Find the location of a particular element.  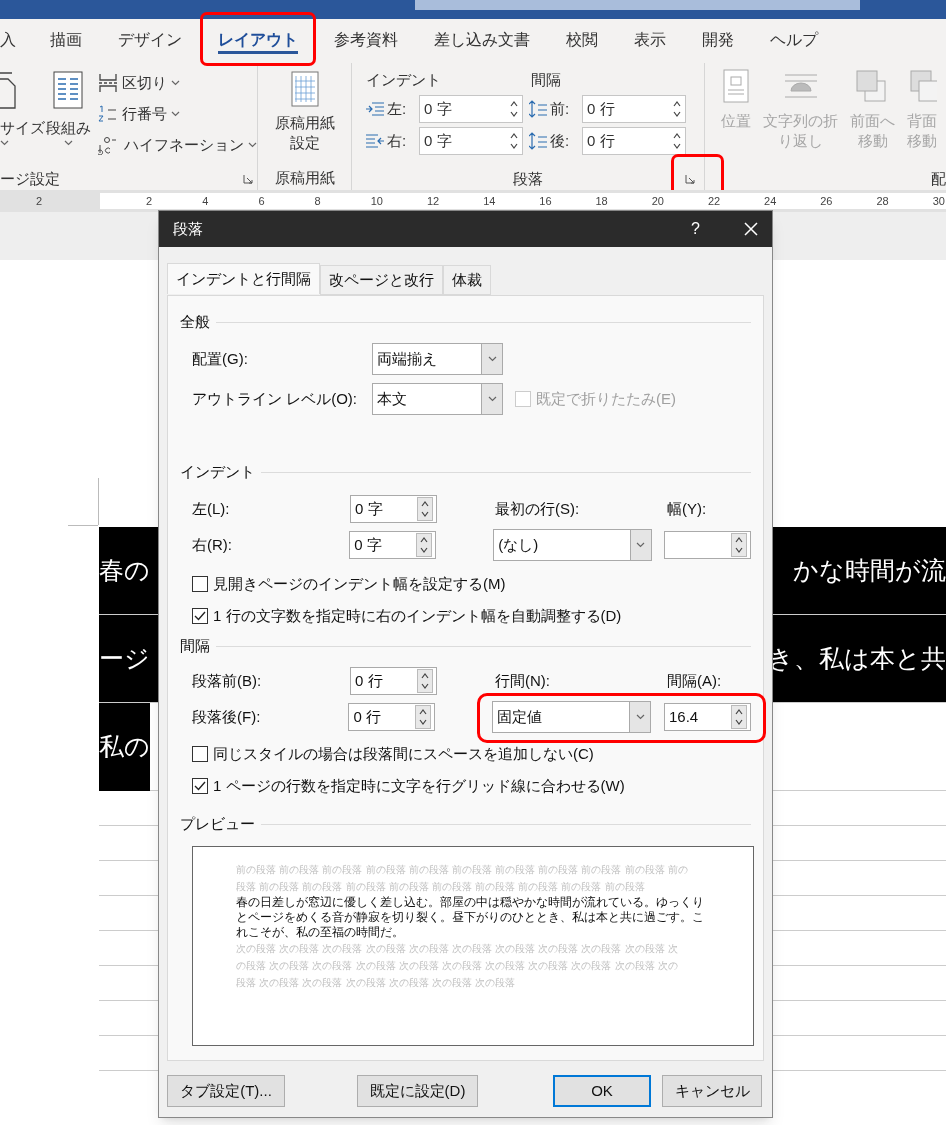

ruler-number: 12 is located at coordinates (433, 201).